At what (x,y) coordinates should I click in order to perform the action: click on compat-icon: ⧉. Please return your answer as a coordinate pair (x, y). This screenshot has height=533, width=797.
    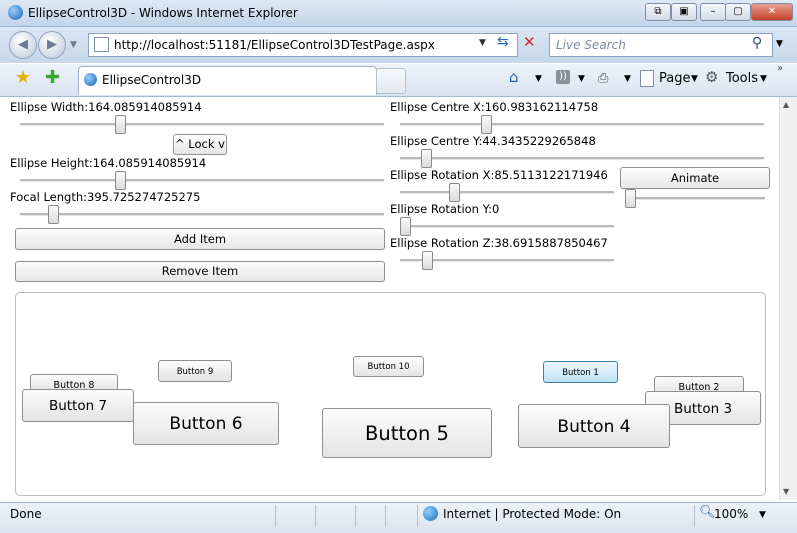
    Looking at the image, I should click on (658, 12).